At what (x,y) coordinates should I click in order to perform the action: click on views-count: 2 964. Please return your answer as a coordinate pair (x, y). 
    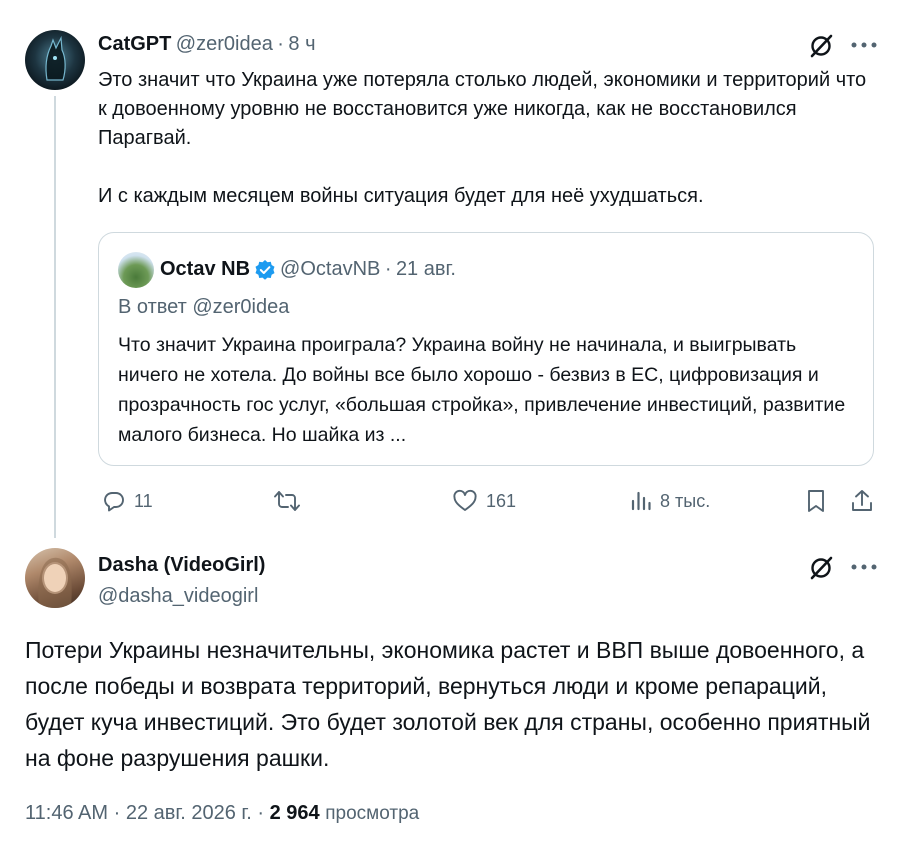
    Looking at the image, I should click on (294, 813).